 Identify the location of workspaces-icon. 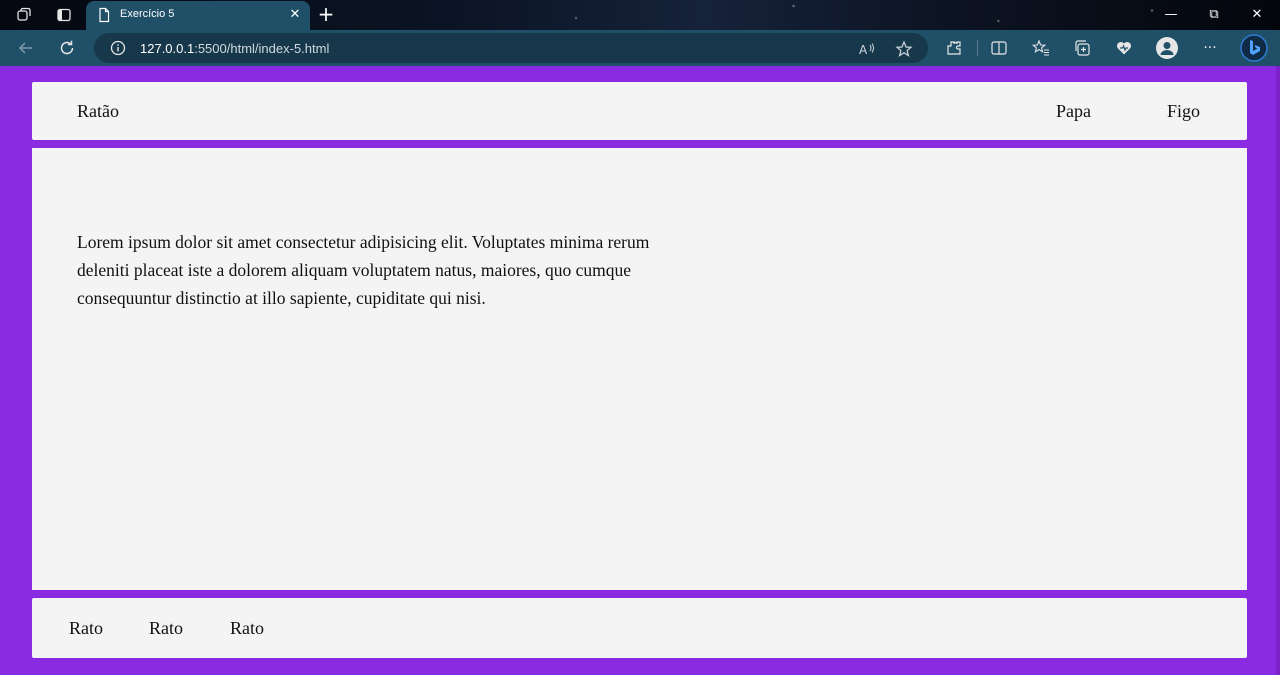
(24, 15).